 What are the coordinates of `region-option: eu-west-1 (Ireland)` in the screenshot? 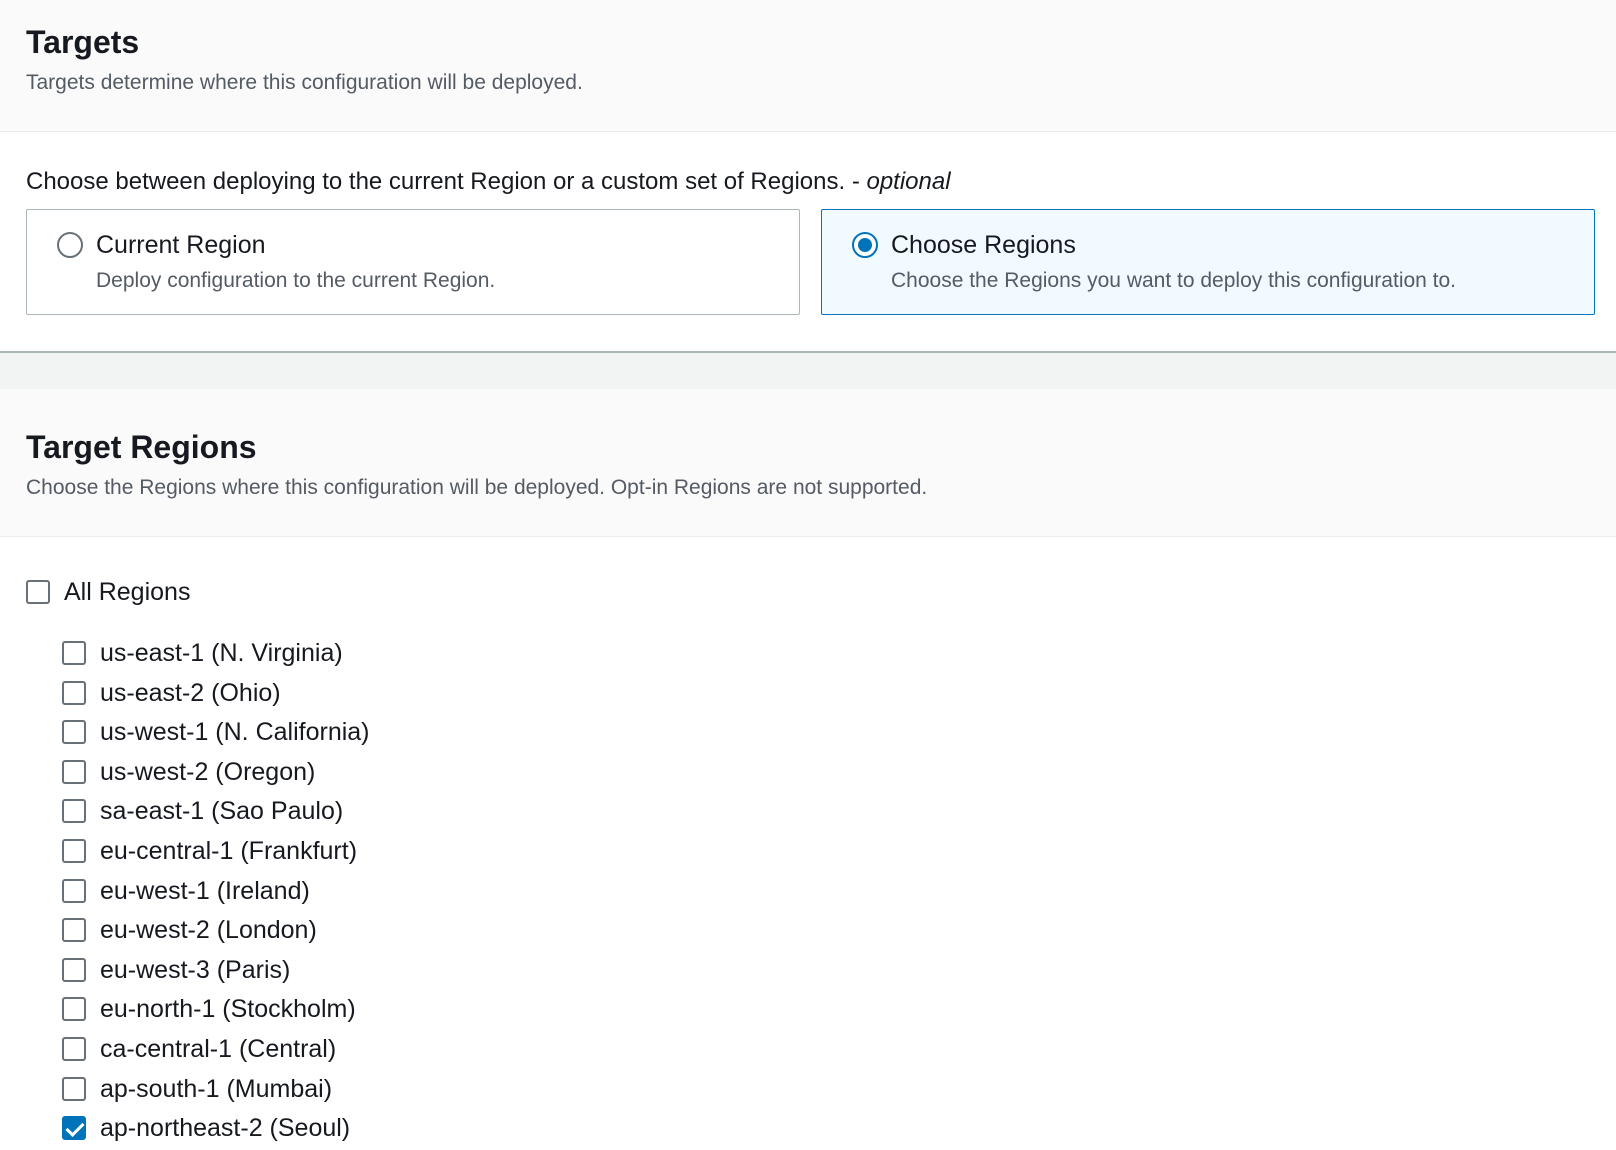 It's located at (186, 891).